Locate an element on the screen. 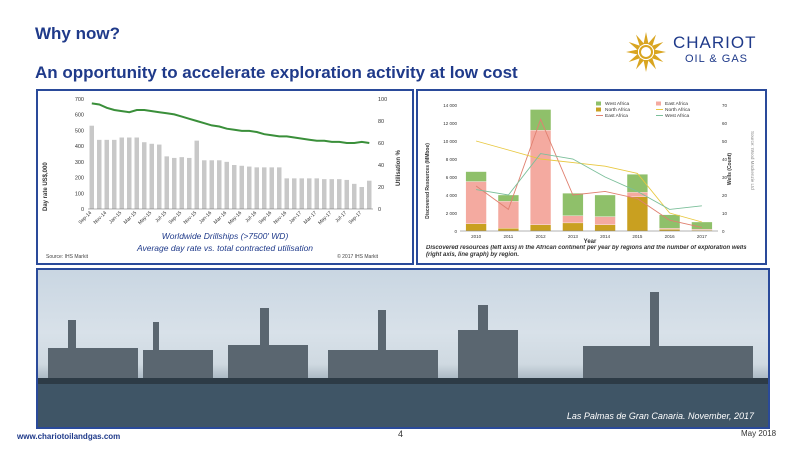 This screenshot has width=800, height=450. x-tick-label: Mar-17 is located at coordinates (311, 218).